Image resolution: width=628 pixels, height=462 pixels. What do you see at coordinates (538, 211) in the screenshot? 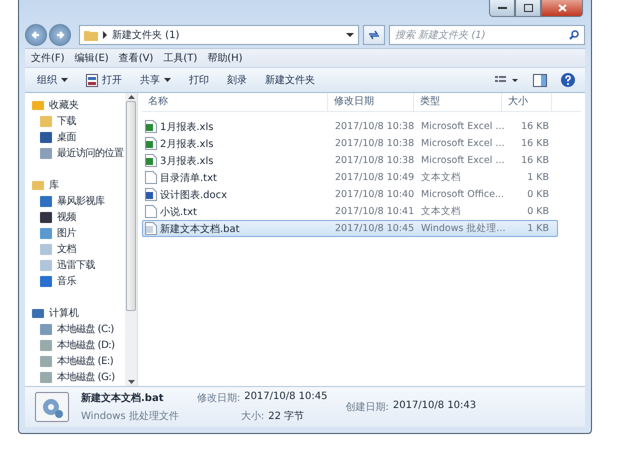
I see `table-cell-text: 0 KB` at bounding box center [538, 211].